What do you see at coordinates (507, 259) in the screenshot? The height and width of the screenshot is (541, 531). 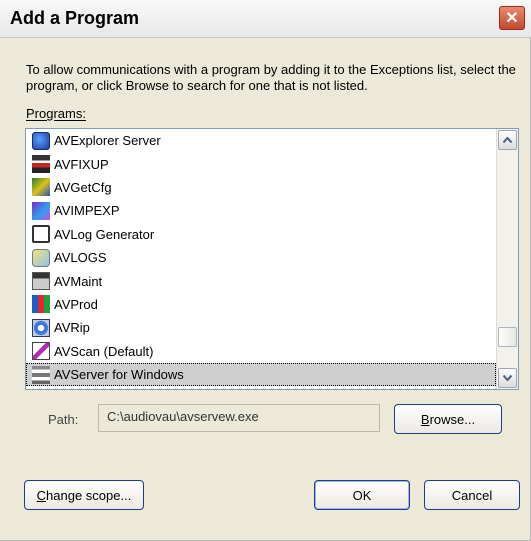 I see `vertical-scrollbar` at bounding box center [507, 259].